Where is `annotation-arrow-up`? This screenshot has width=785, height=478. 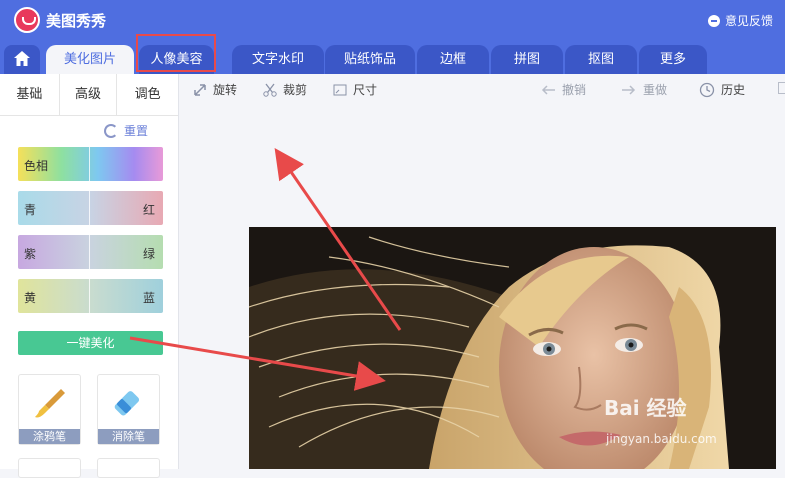
annotation-arrow-up is located at coordinates (338, 239).